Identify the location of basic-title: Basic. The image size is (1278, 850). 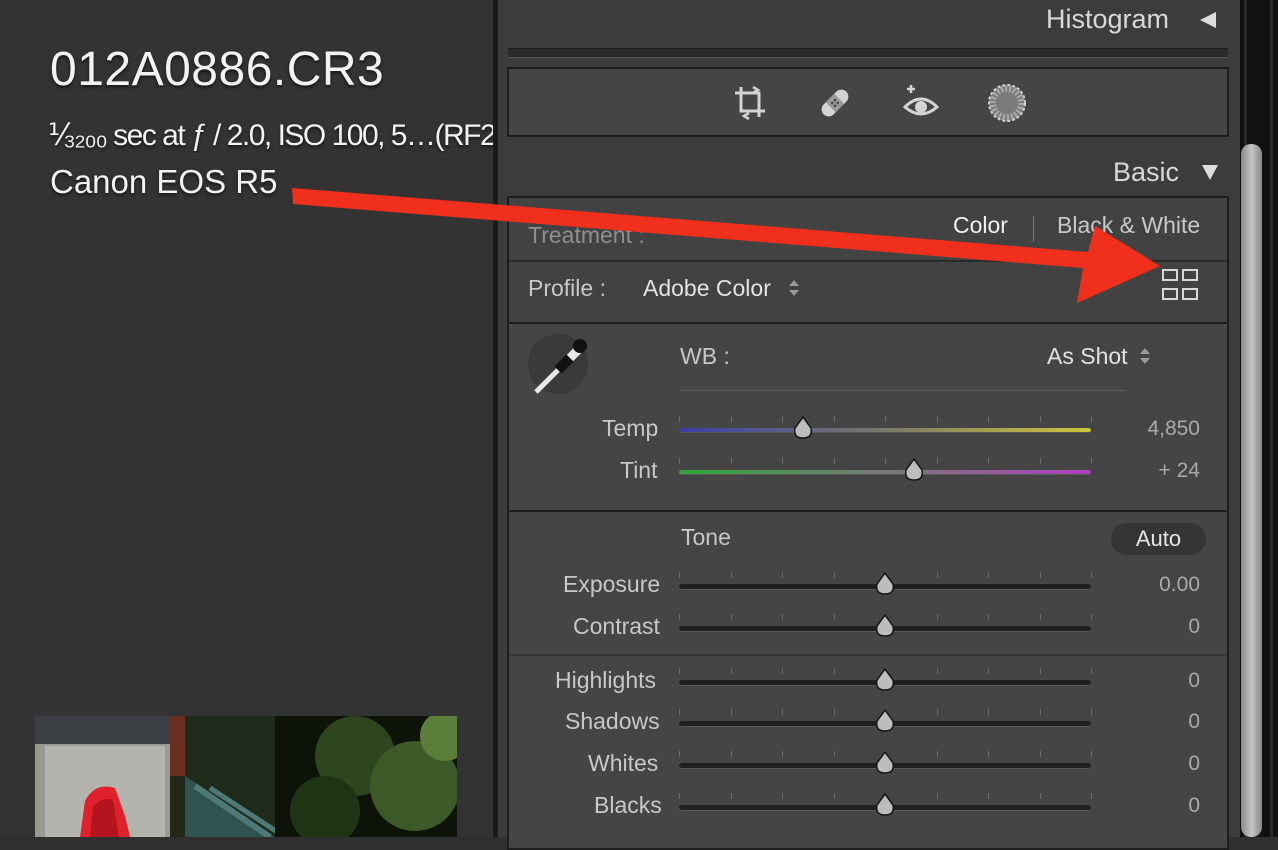
(1146, 172).